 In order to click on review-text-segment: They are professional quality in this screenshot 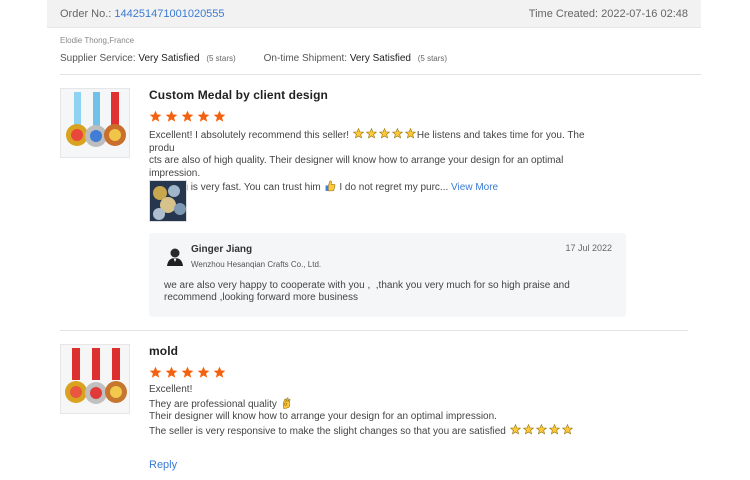, I will do `click(213, 404)`.